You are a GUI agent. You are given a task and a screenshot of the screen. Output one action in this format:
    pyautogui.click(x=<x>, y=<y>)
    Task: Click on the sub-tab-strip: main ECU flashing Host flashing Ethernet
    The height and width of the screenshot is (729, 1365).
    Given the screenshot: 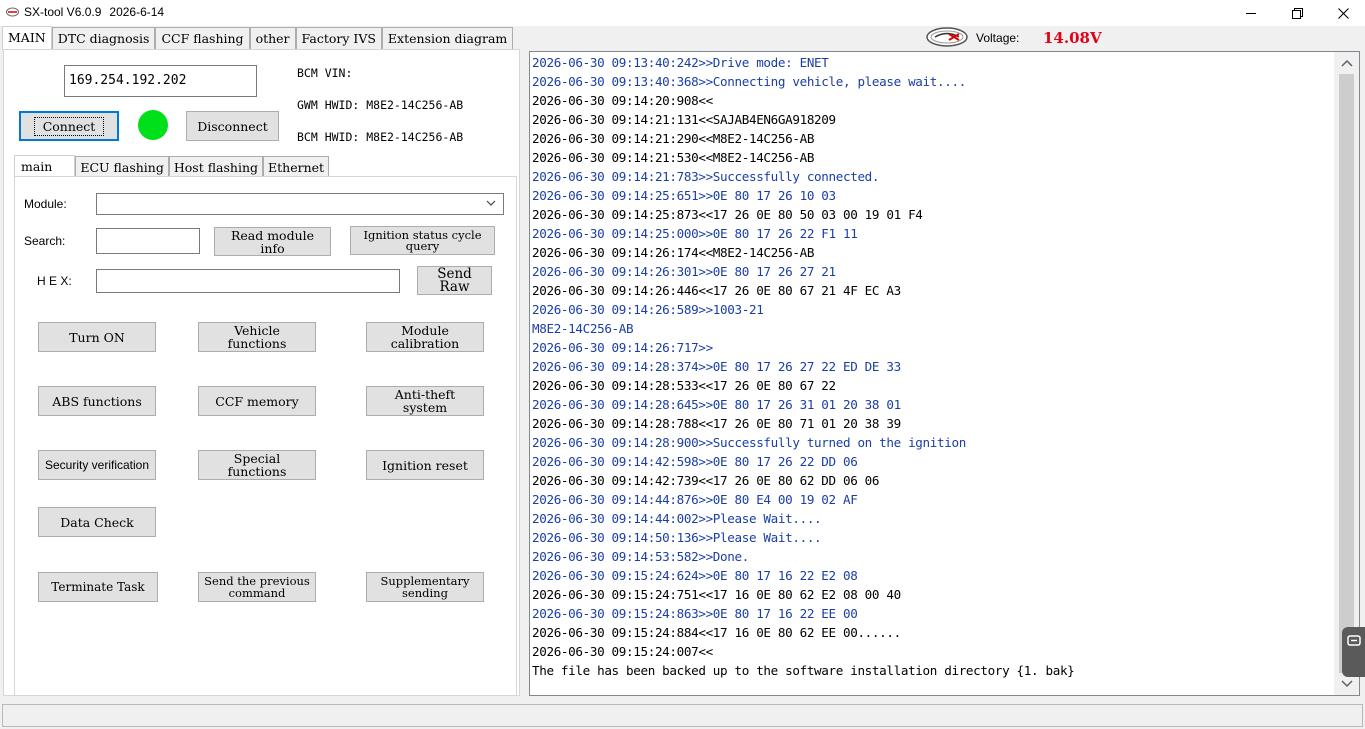 What is the action you would take?
    pyautogui.click(x=172, y=166)
    